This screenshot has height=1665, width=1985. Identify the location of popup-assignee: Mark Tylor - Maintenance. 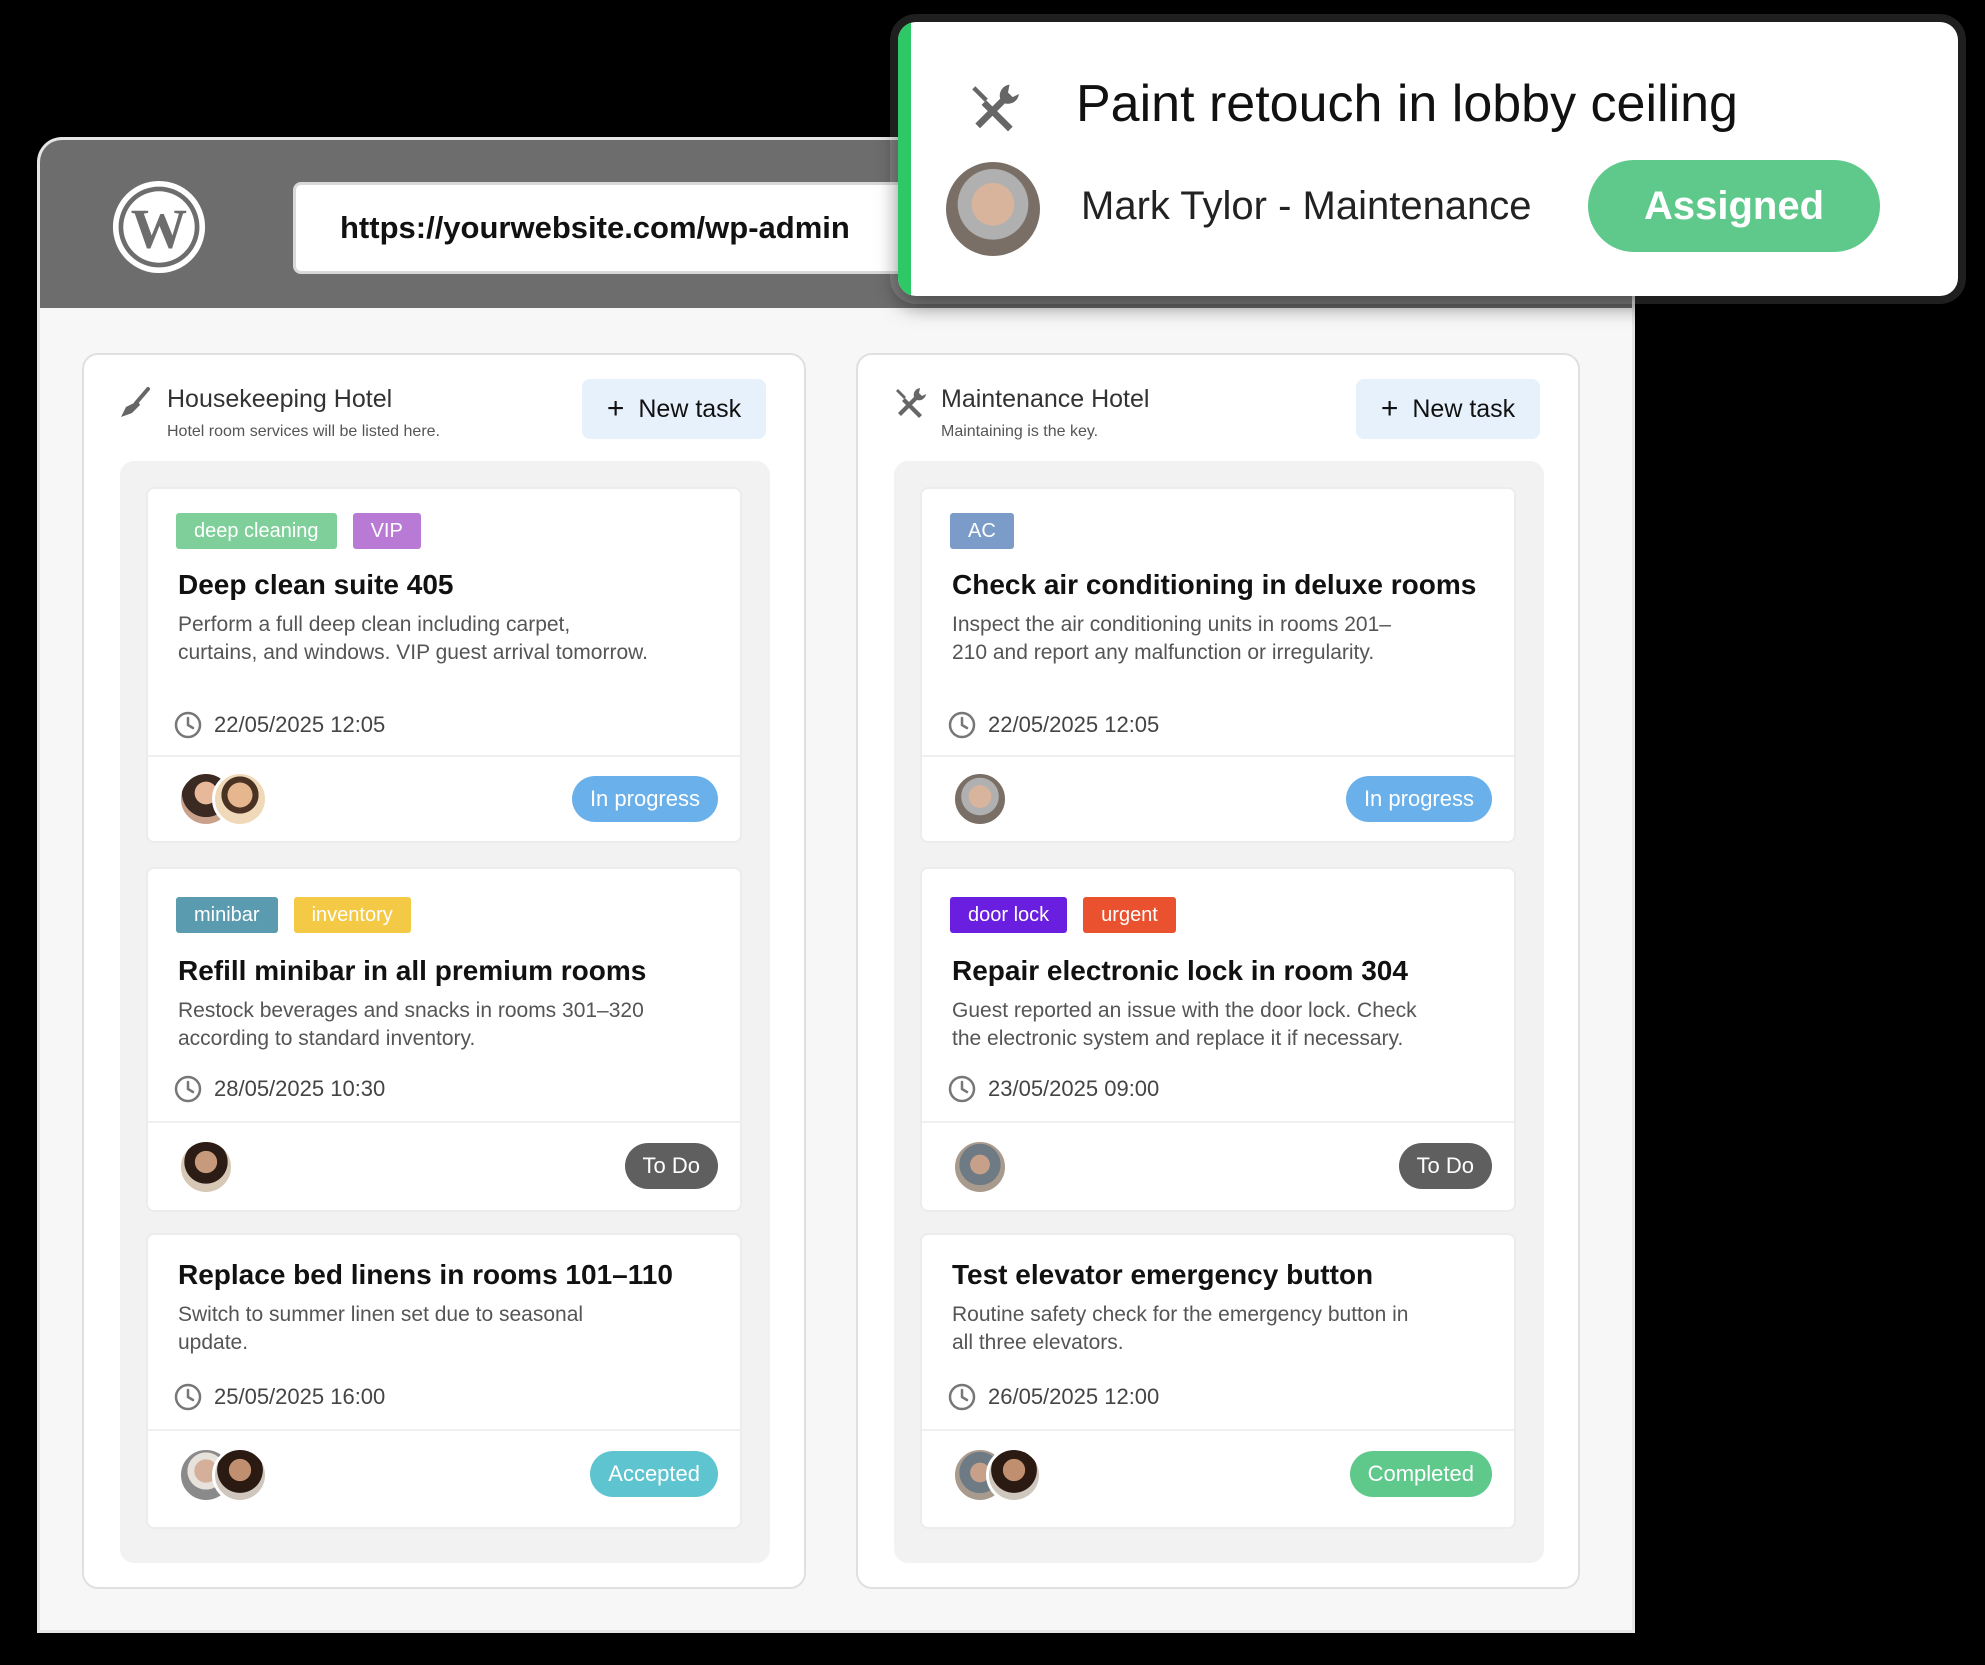
(1306, 206).